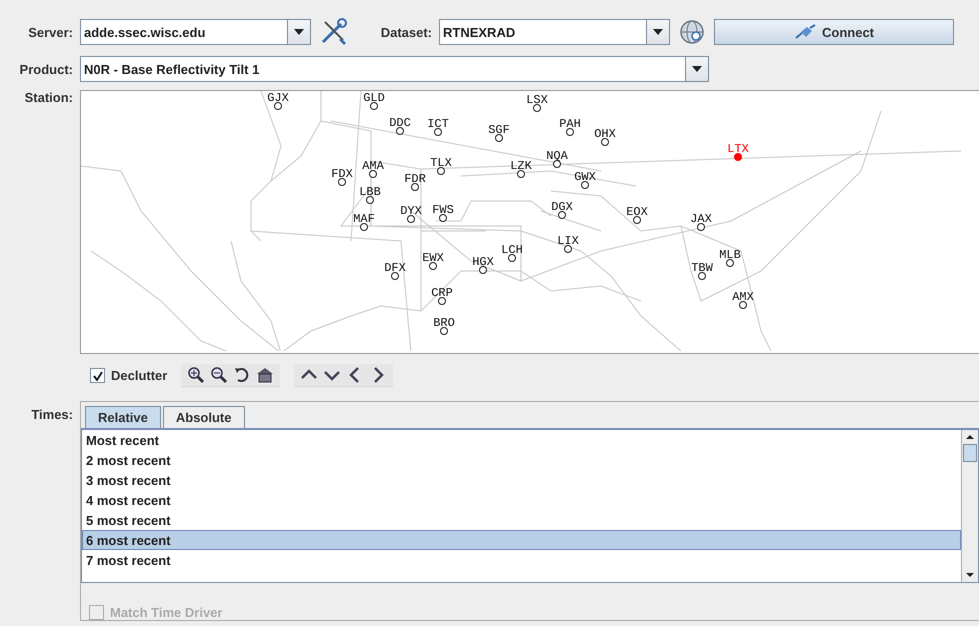 This screenshot has width=979, height=626. I want to click on station-marker: TLX, so click(441, 166).